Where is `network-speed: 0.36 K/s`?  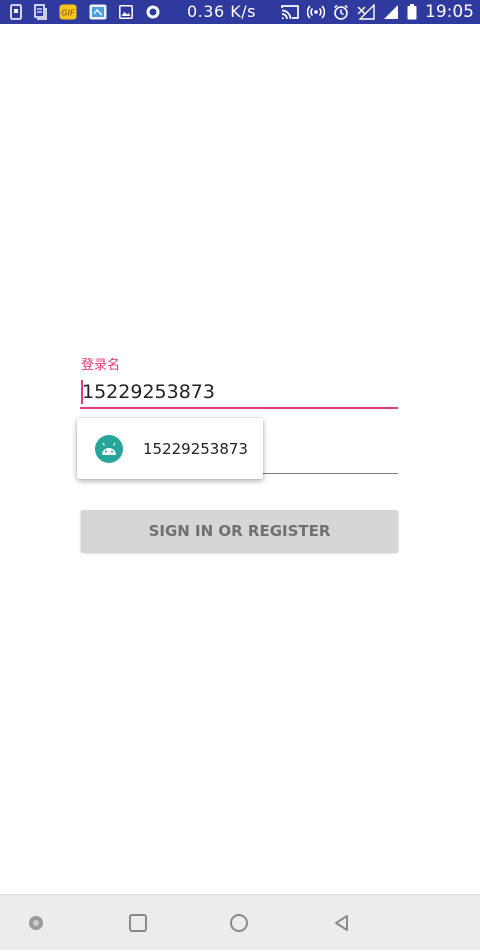 network-speed: 0.36 K/s is located at coordinates (221, 11).